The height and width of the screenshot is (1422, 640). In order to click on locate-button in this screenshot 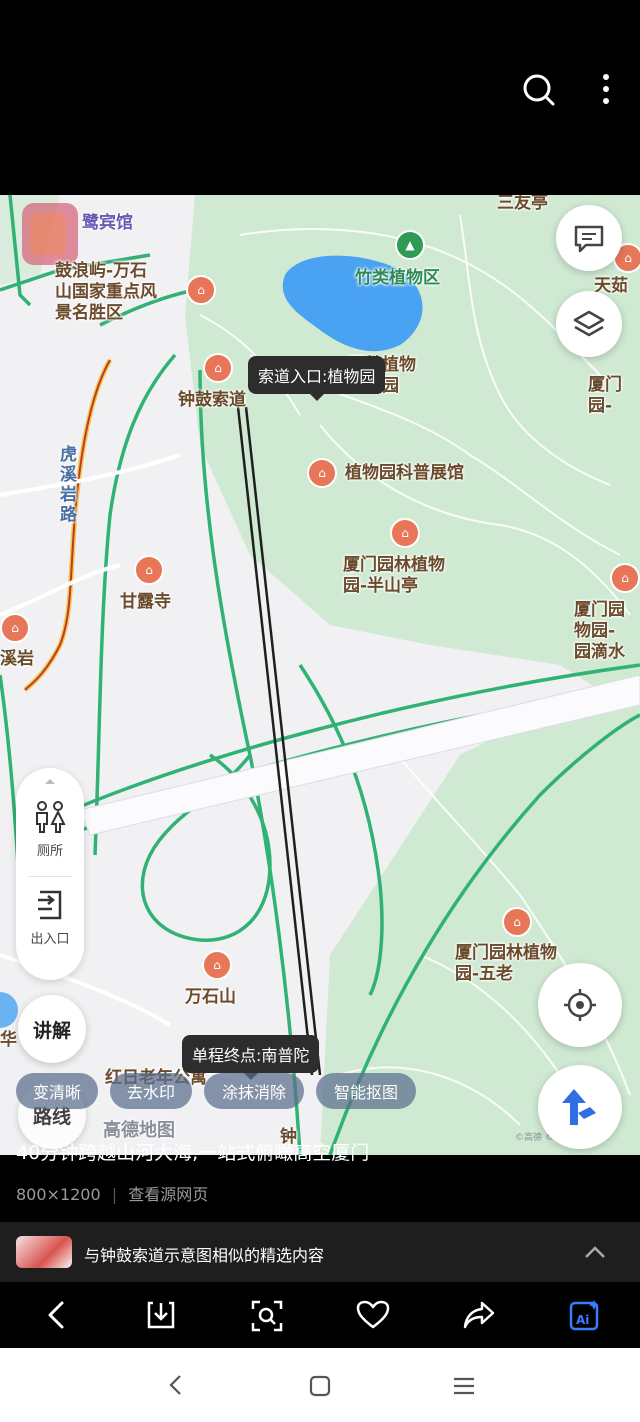, I will do `click(580, 1005)`.